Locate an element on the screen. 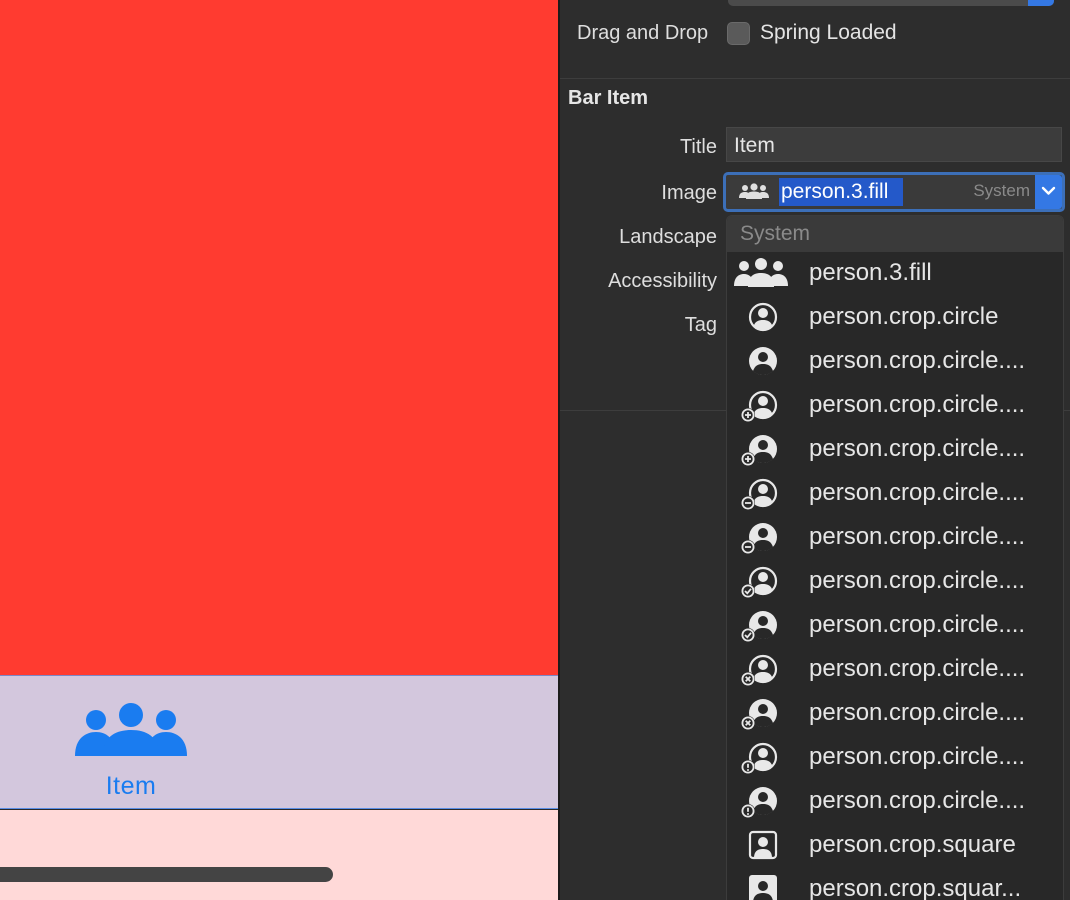  popup-option-label: person.3.fill is located at coordinates (870, 272).